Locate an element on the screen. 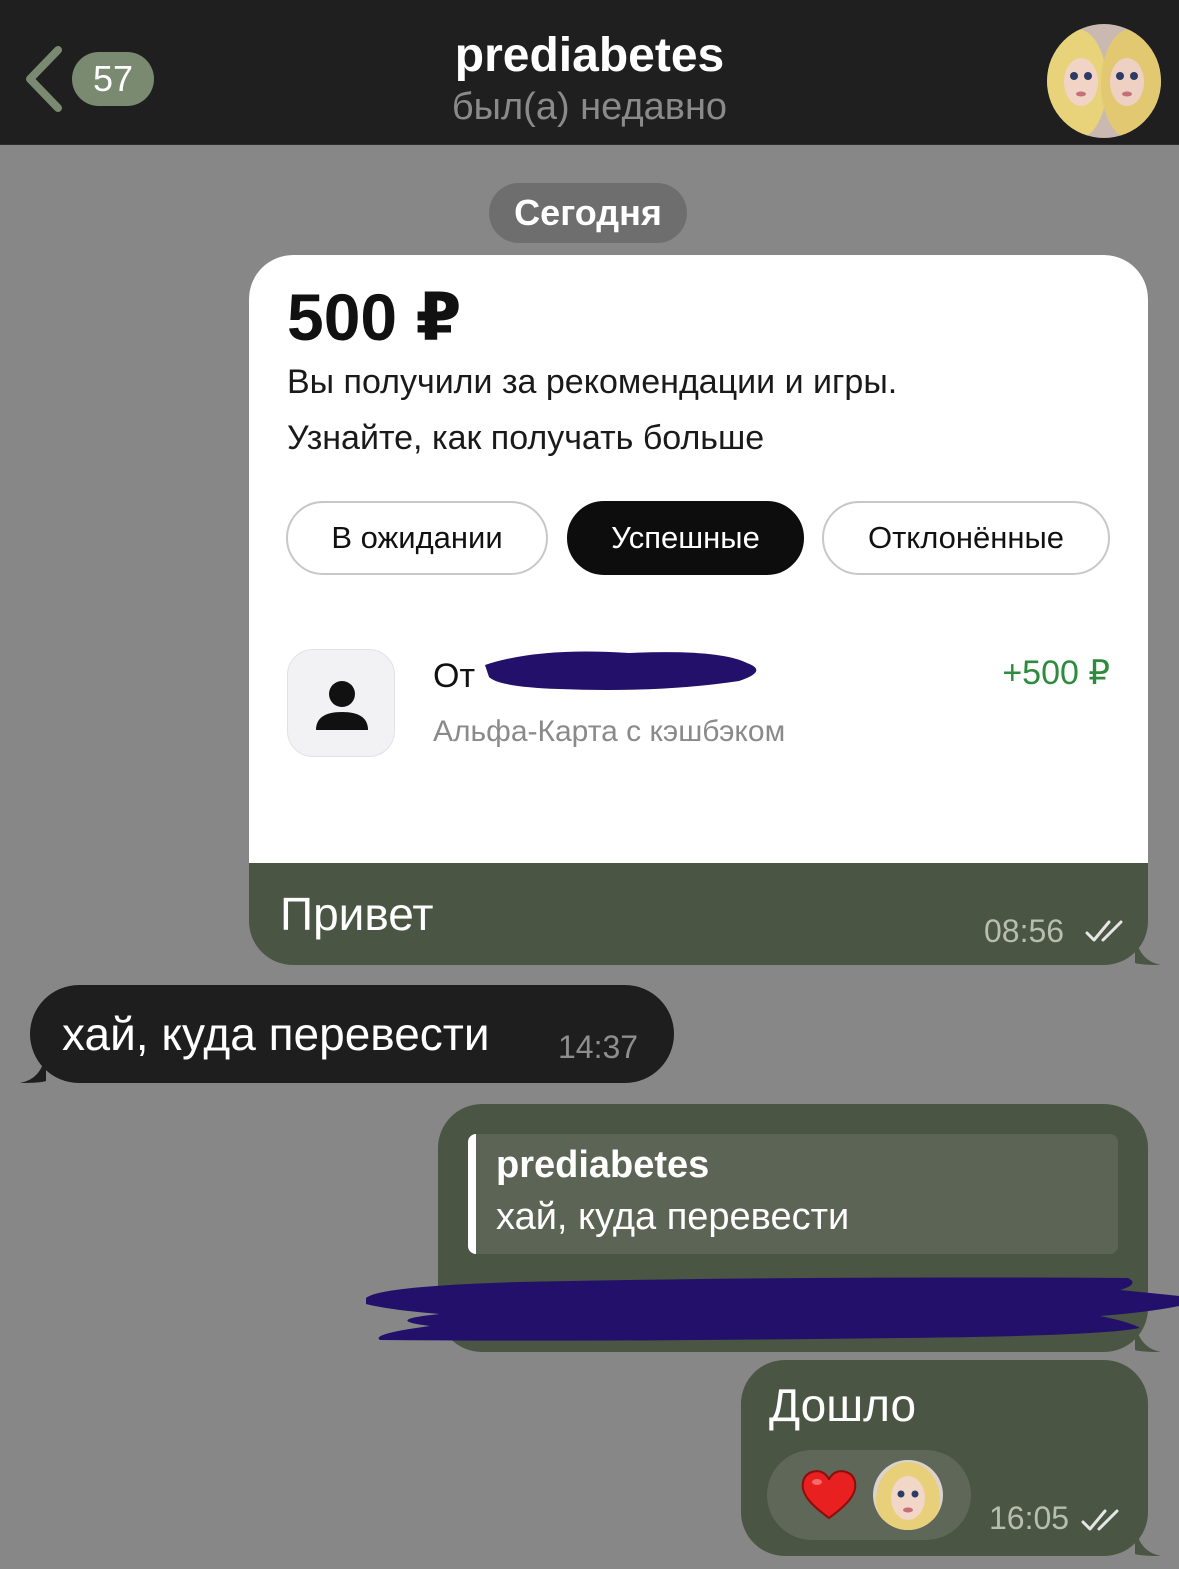  transaction-from: От is located at coordinates (454, 676).